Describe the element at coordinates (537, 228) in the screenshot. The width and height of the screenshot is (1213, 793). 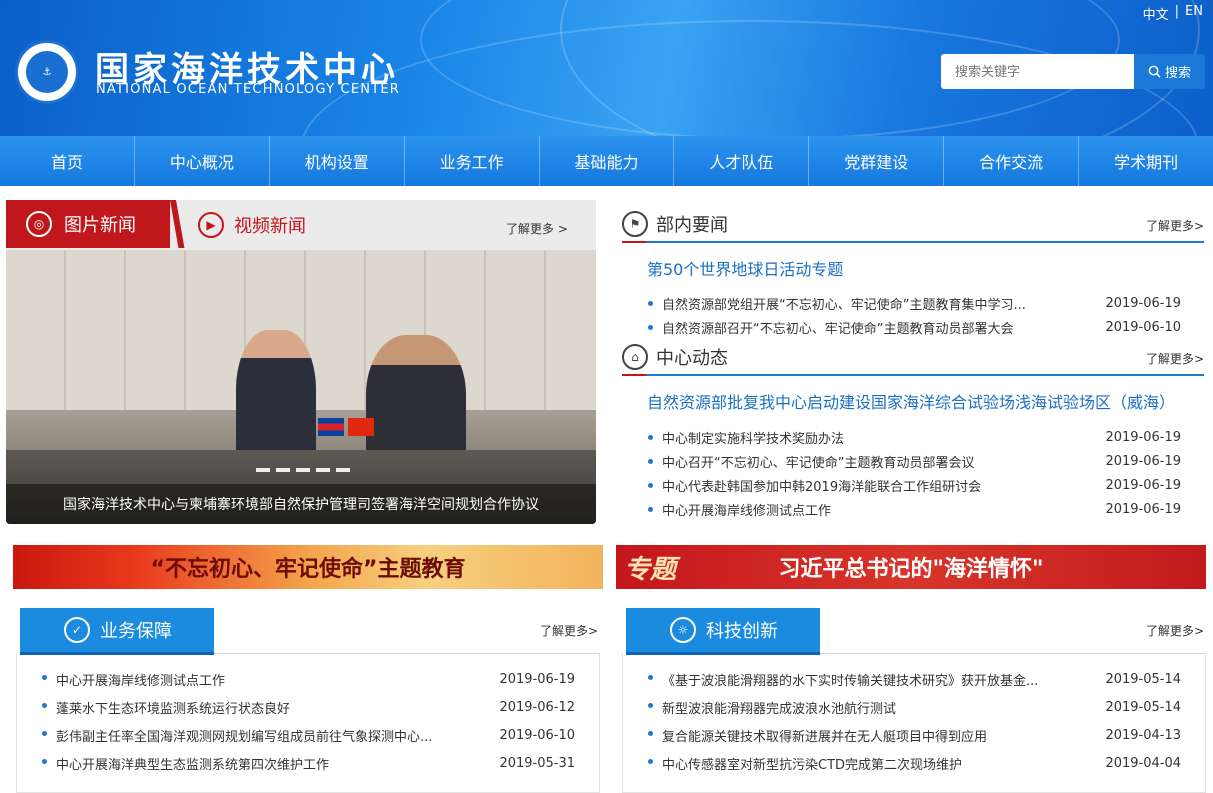
I see `photo-news-more-link: 了解更多 >` at that location.